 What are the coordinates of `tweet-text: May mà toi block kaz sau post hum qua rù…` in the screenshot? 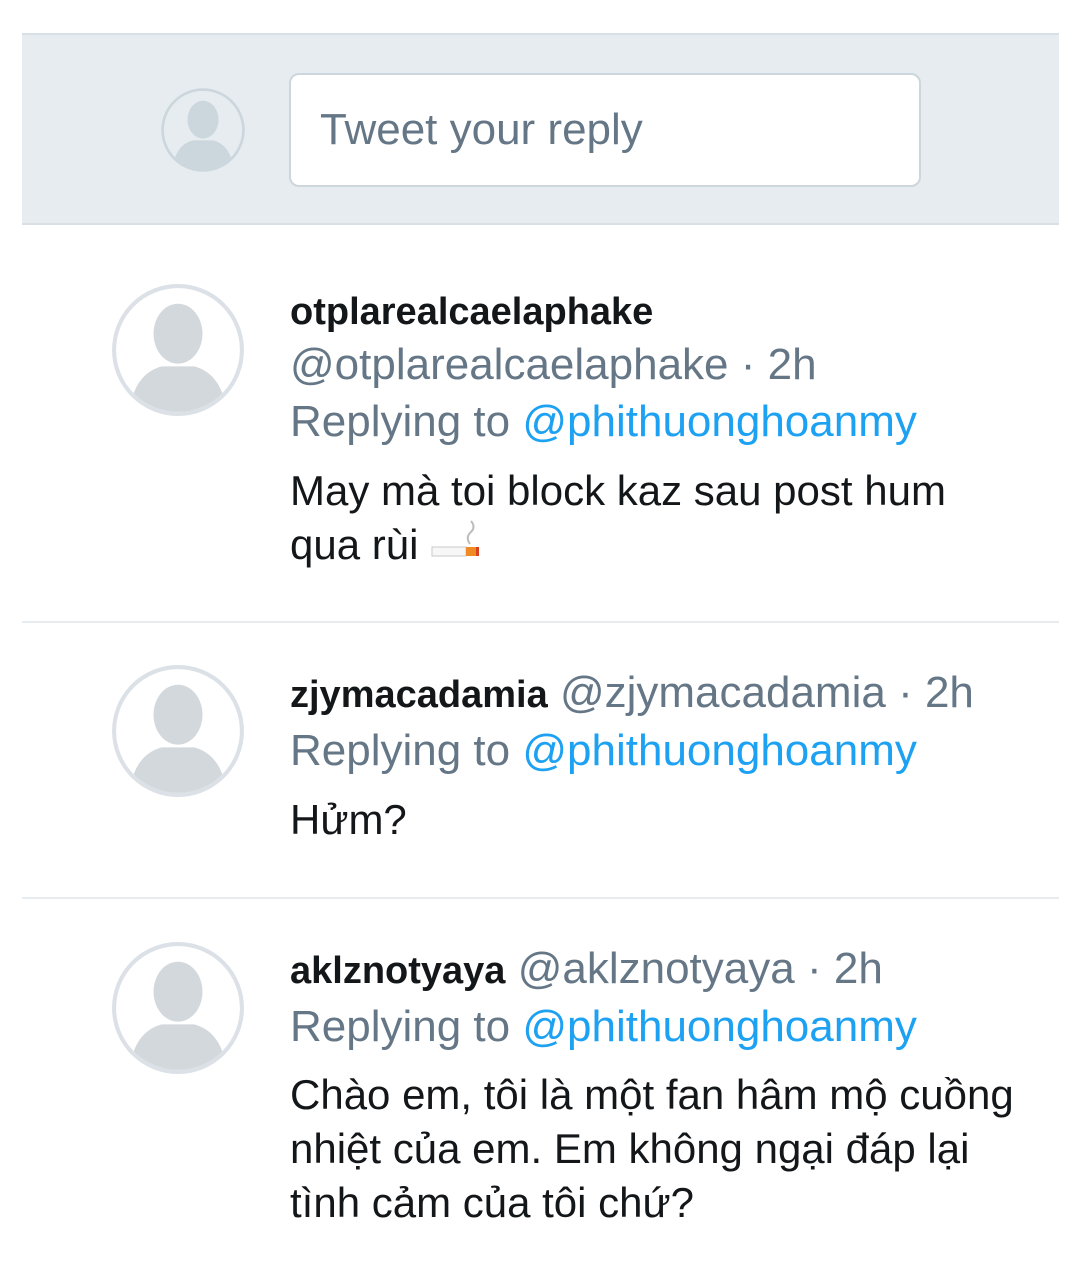 It's located at (618, 517).